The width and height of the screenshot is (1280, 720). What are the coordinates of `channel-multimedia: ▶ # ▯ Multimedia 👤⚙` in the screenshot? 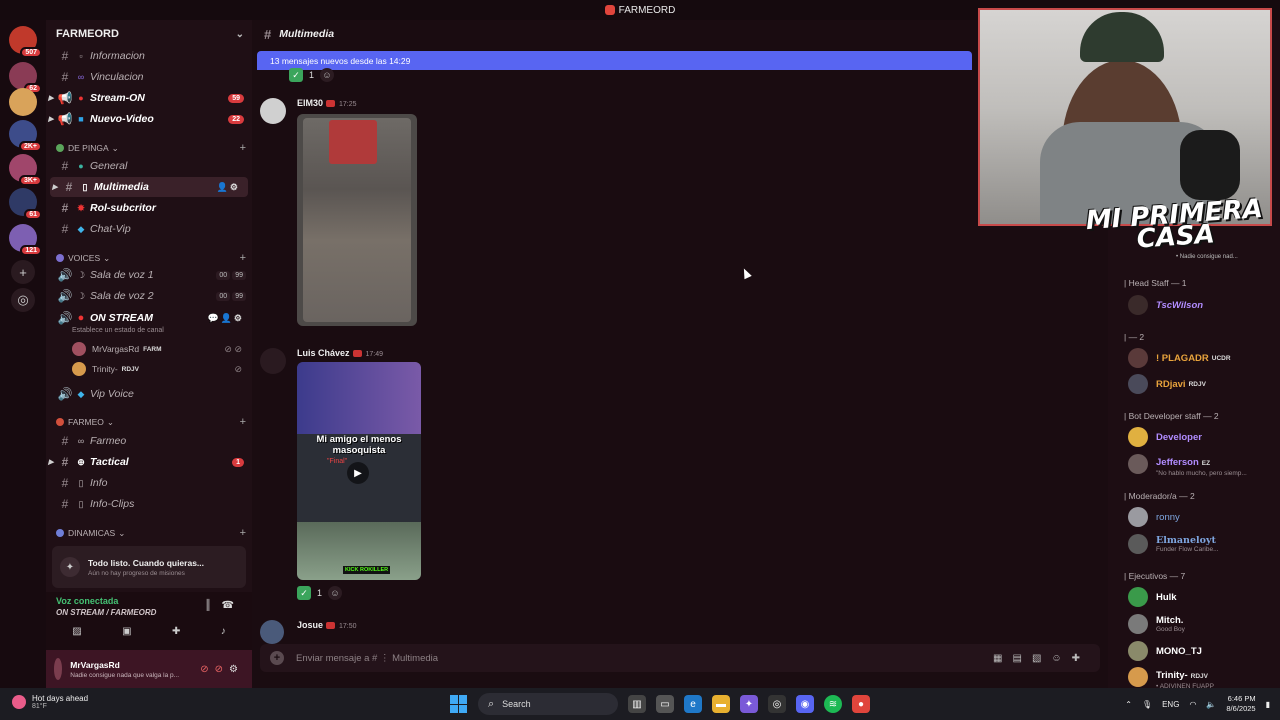 It's located at (149, 187).